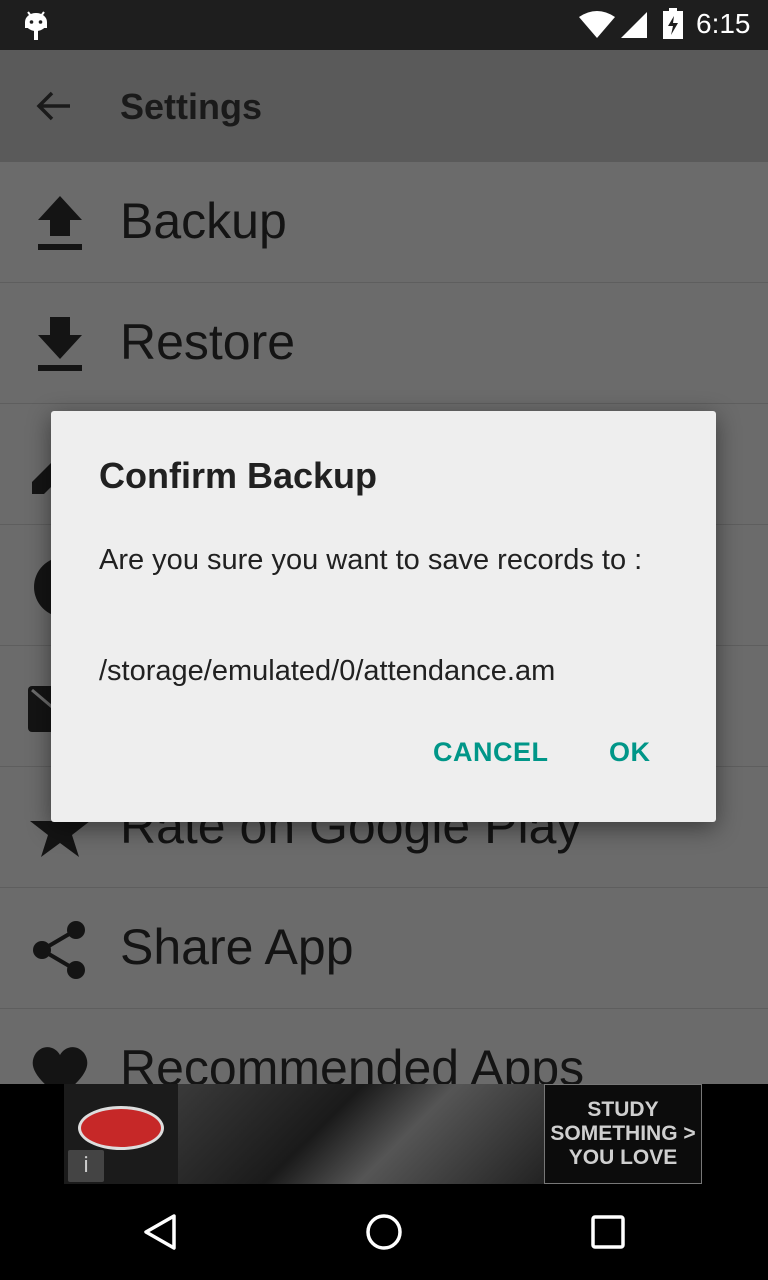 Image resolution: width=768 pixels, height=1280 pixels. Describe the element at coordinates (208, 342) in the screenshot. I see `settings-item-label: Restore` at that location.